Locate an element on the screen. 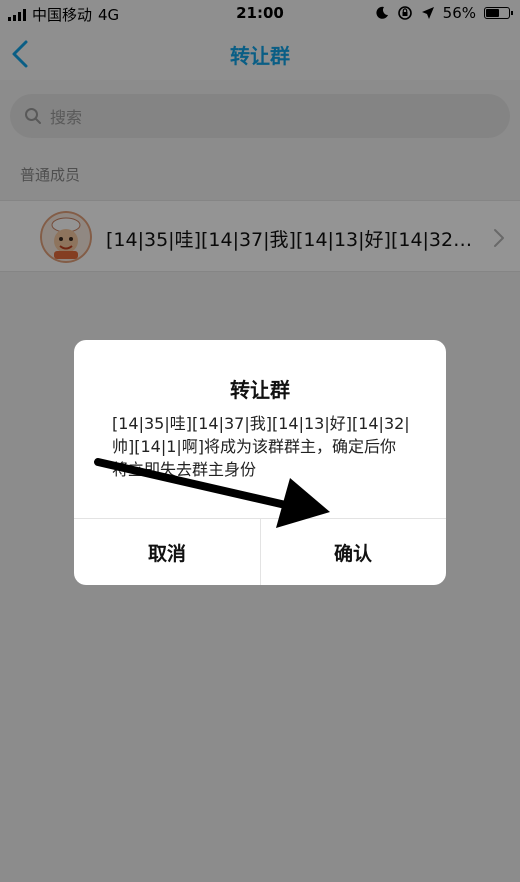 Image resolution: width=520 pixels, height=882 pixels. confirm-button: 确认 is located at coordinates (353, 552).